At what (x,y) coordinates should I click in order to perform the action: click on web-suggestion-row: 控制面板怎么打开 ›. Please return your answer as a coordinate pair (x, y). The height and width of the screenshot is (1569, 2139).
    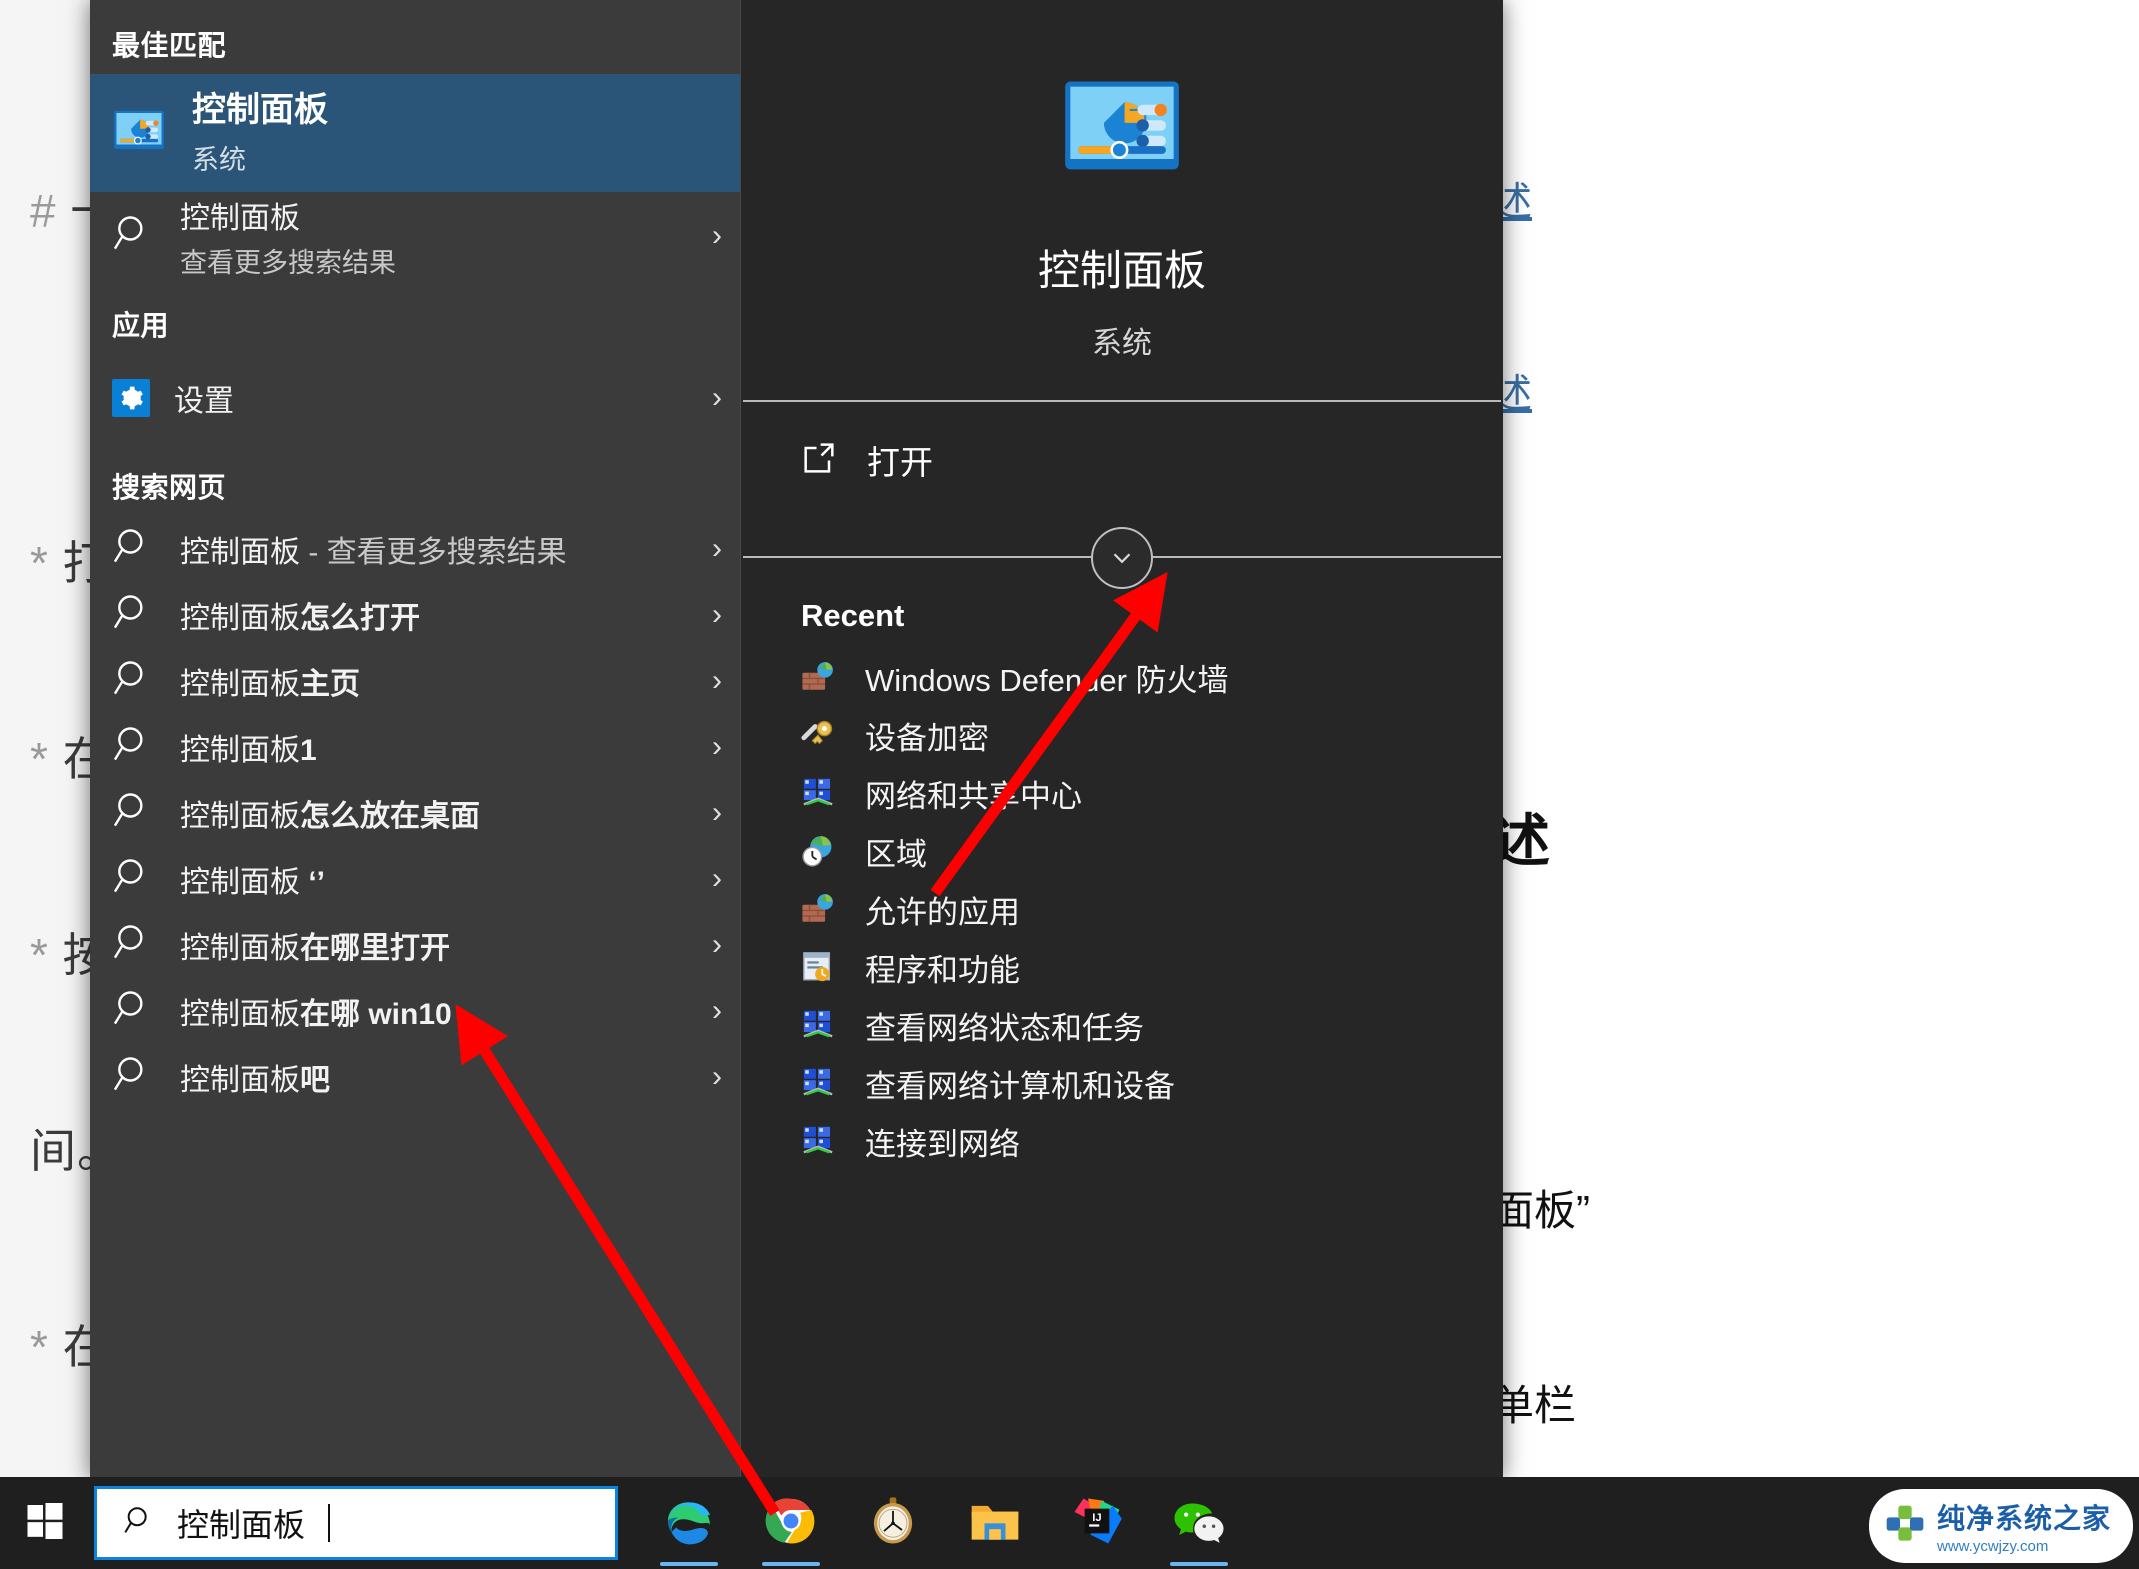
    Looking at the image, I should click on (415, 615).